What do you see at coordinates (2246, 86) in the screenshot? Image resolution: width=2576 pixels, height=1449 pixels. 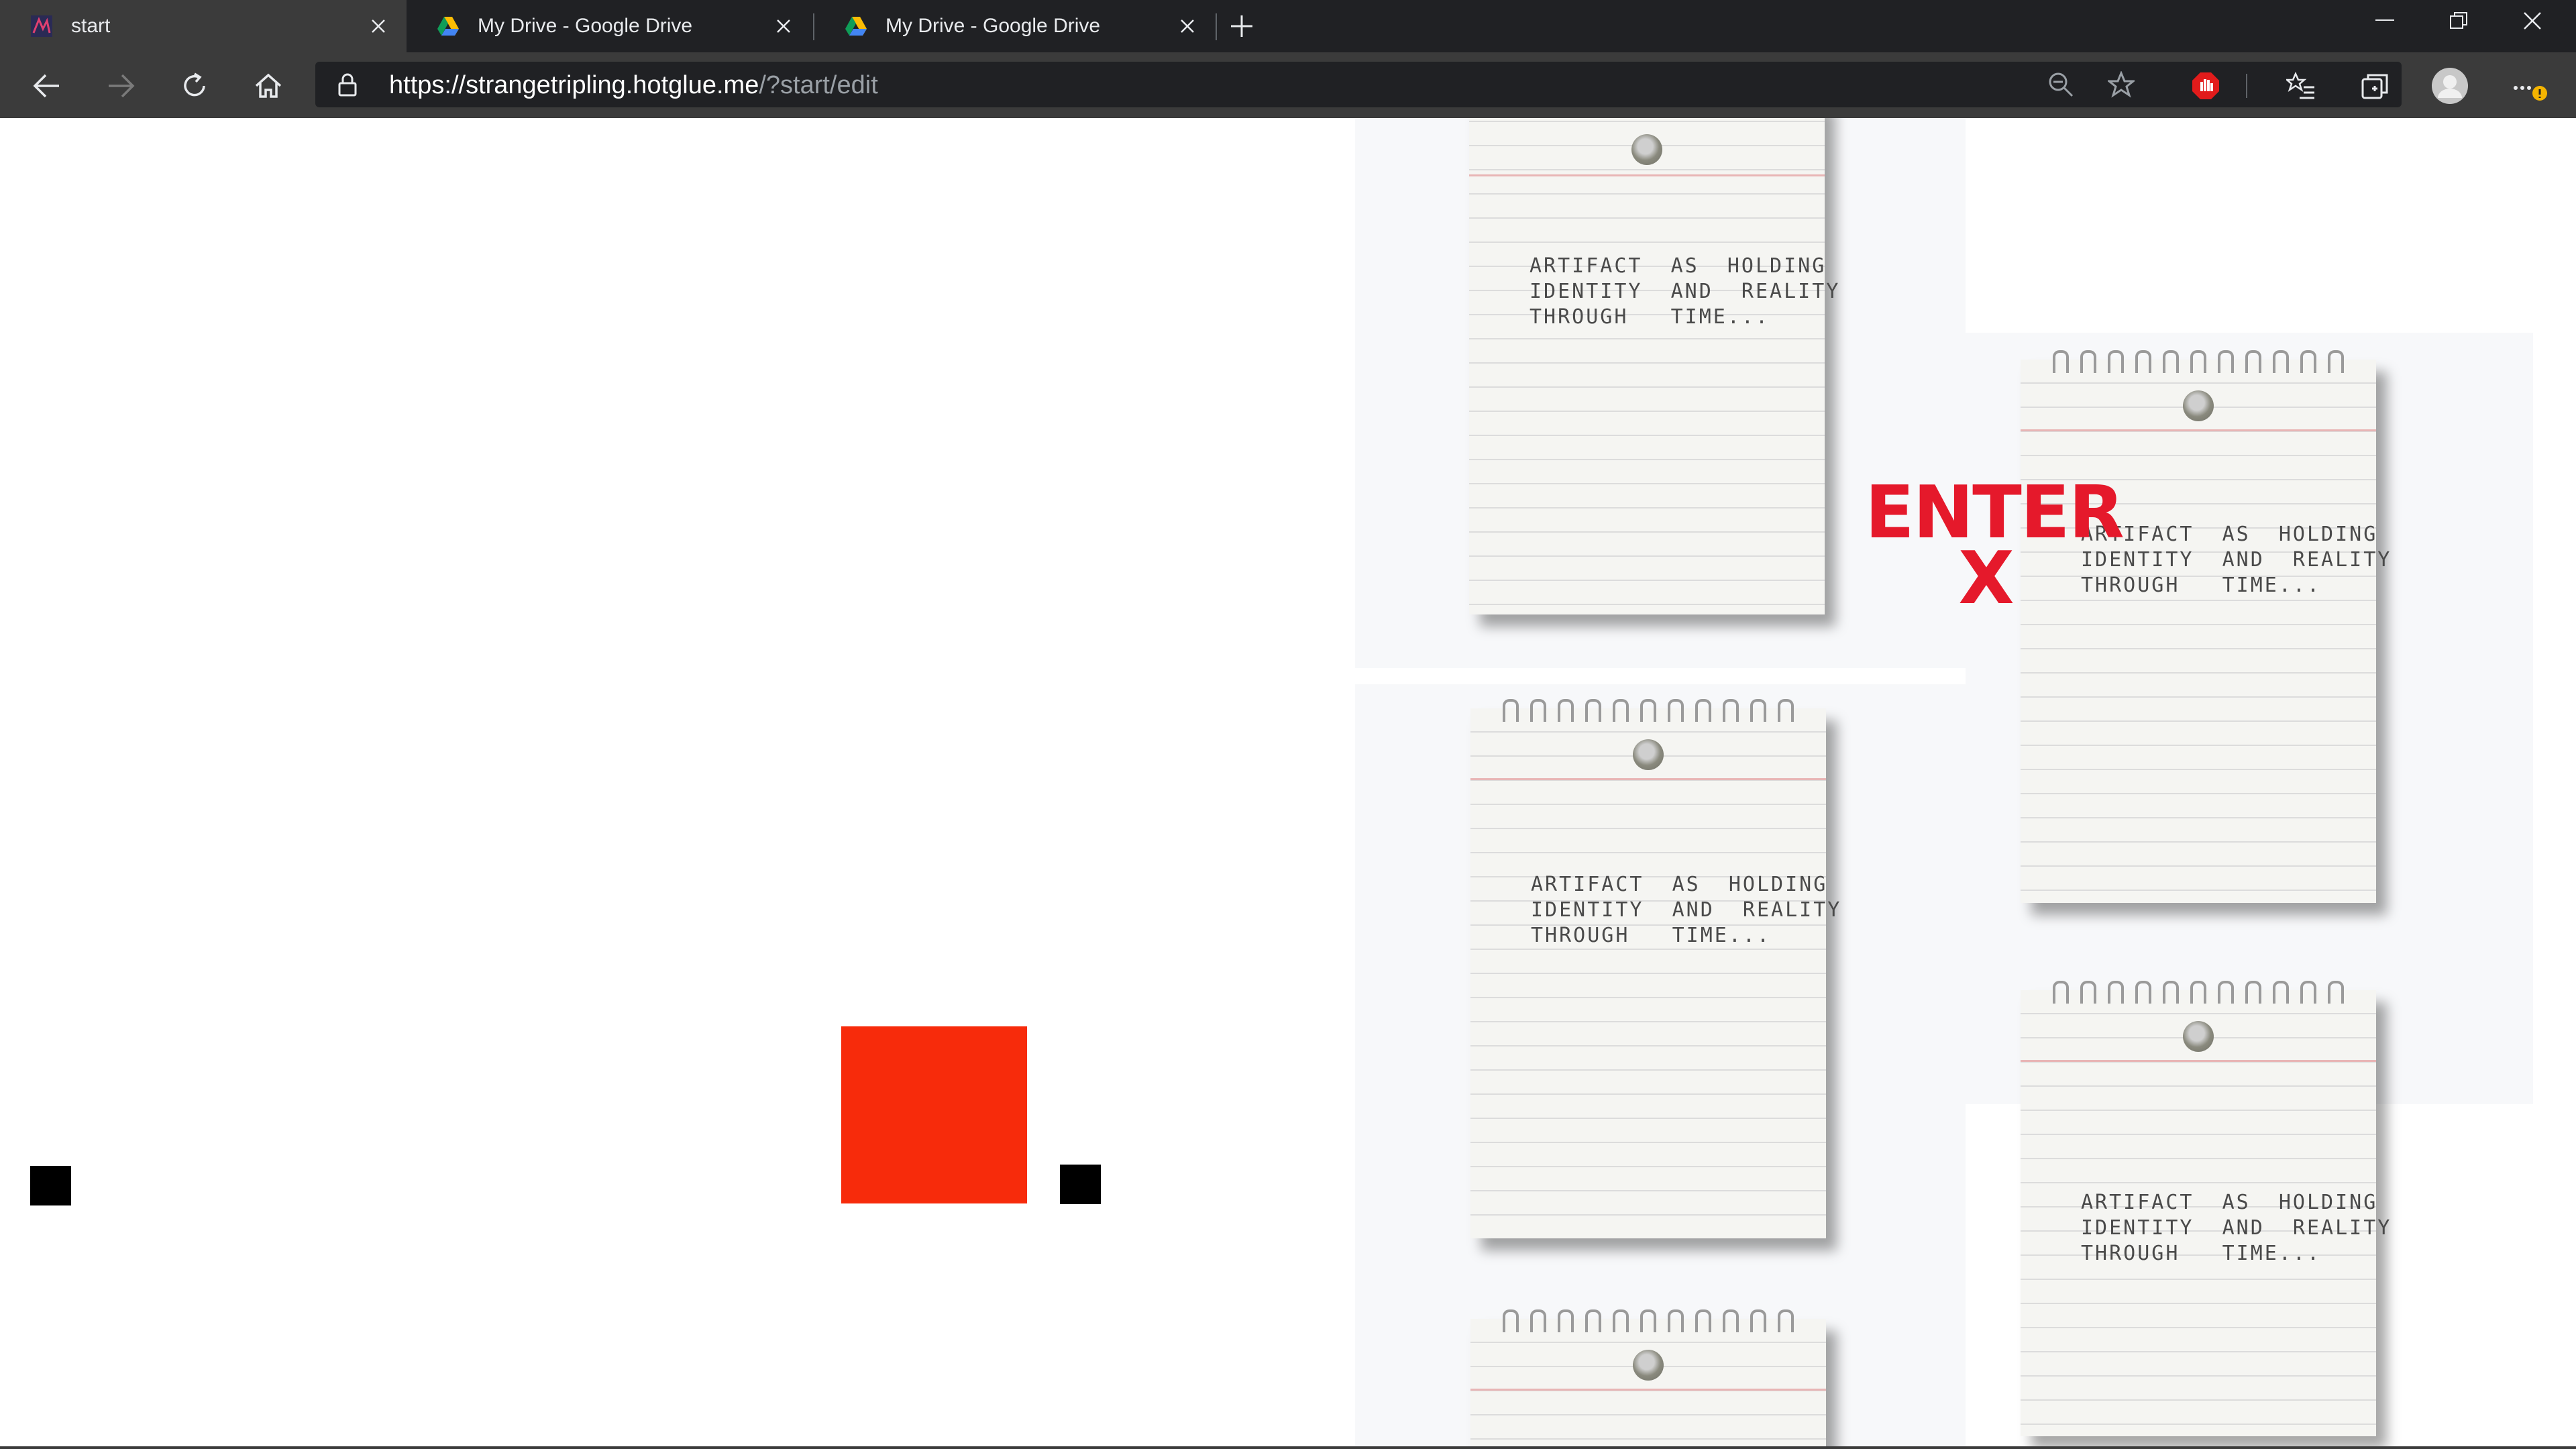 I see `toolbar-separator` at bounding box center [2246, 86].